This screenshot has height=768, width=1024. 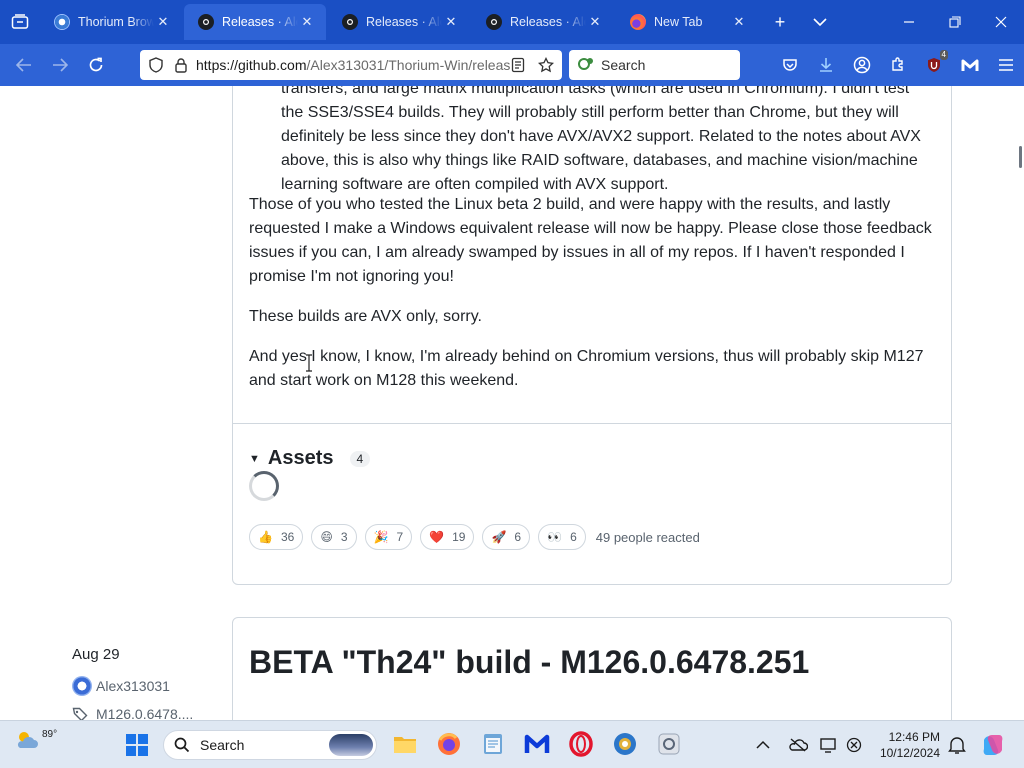 I want to click on reactions-bar: 👍 36 😄 3 🎉 7 ❤️ 19 🚀 6 👀 6 49 people reacted, so click(x=474, y=537).